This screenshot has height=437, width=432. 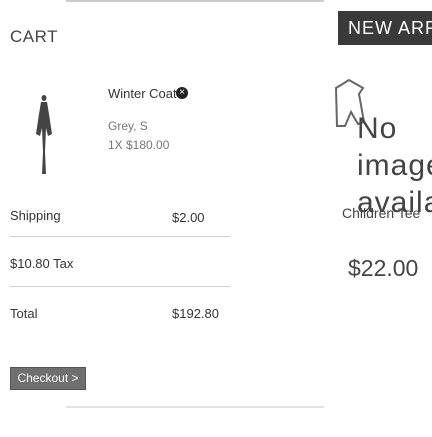 I want to click on total-value: $192.80, so click(x=195, y=313).